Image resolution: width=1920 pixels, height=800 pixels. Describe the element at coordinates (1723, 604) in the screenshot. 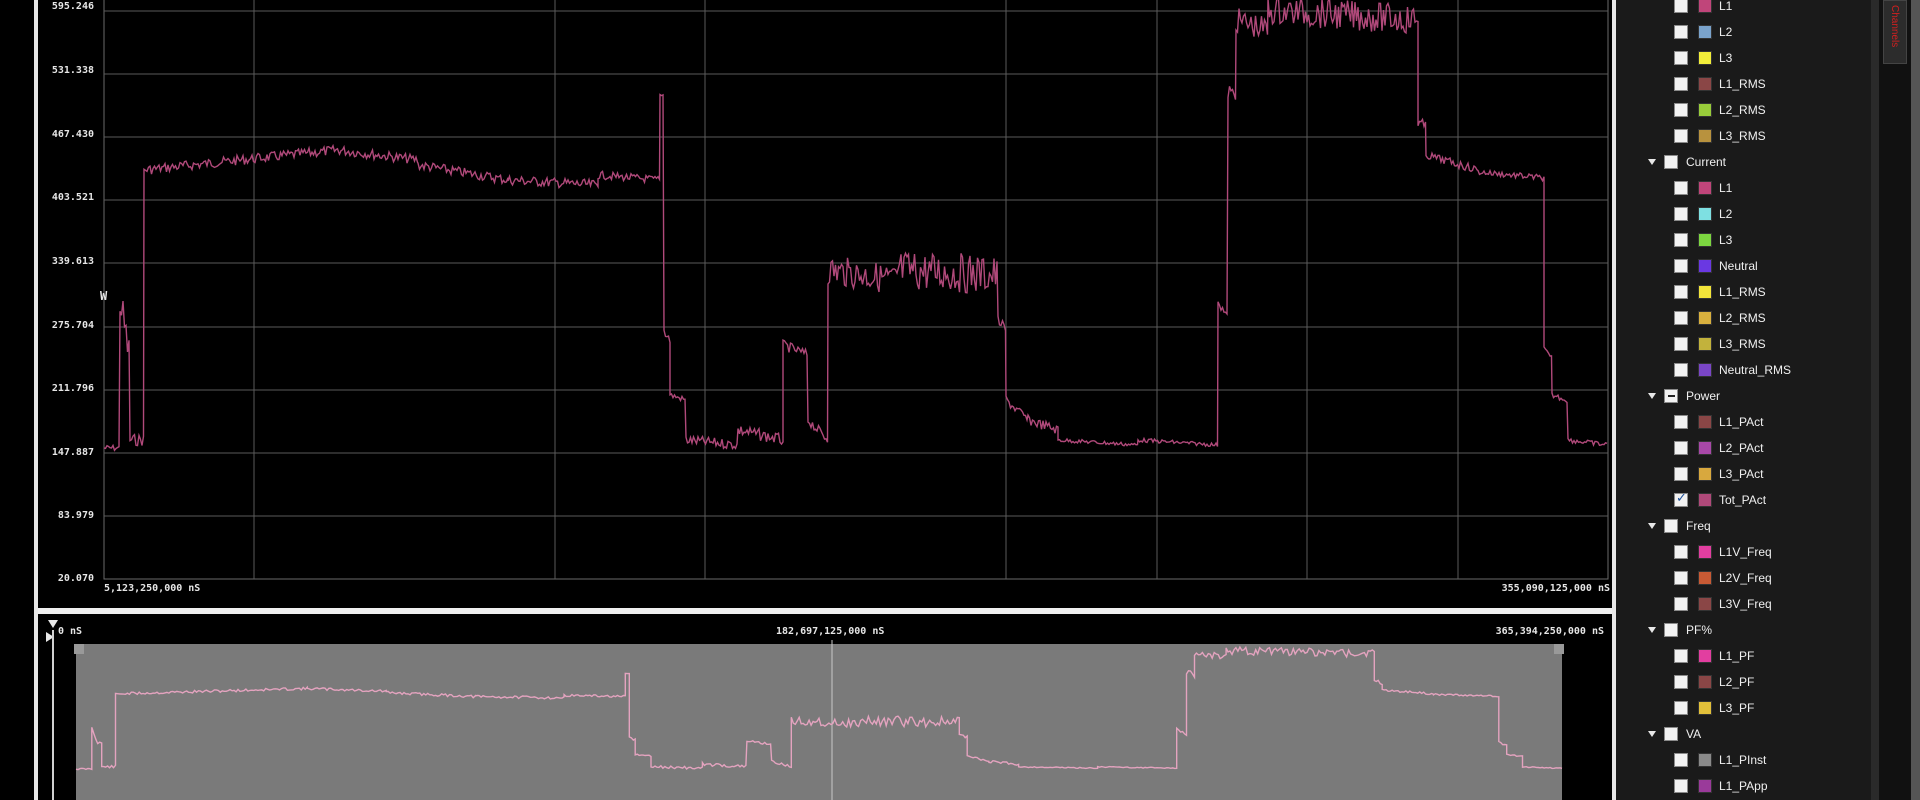

I see `channel-item: L3V_Freq` at that location.